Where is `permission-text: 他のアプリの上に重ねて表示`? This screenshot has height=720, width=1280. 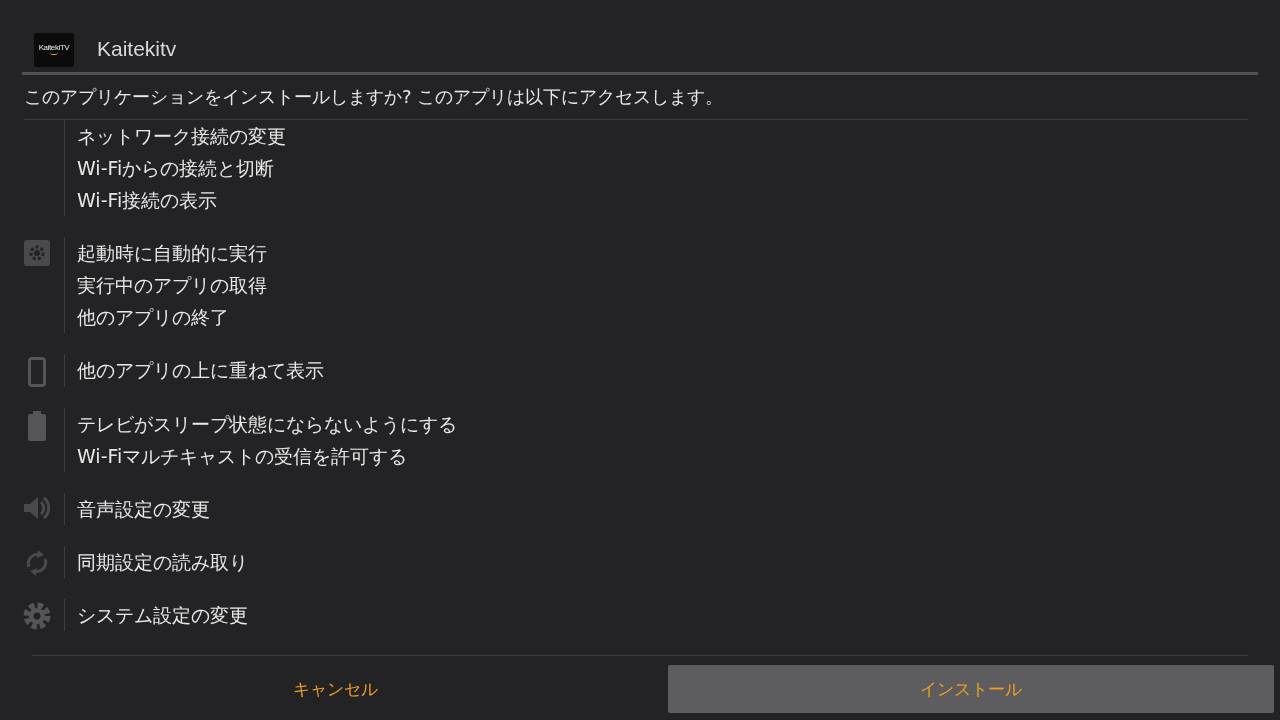 permission-text: 他のアプリの上に重ねて表示 is located at coordinates (200, 370).